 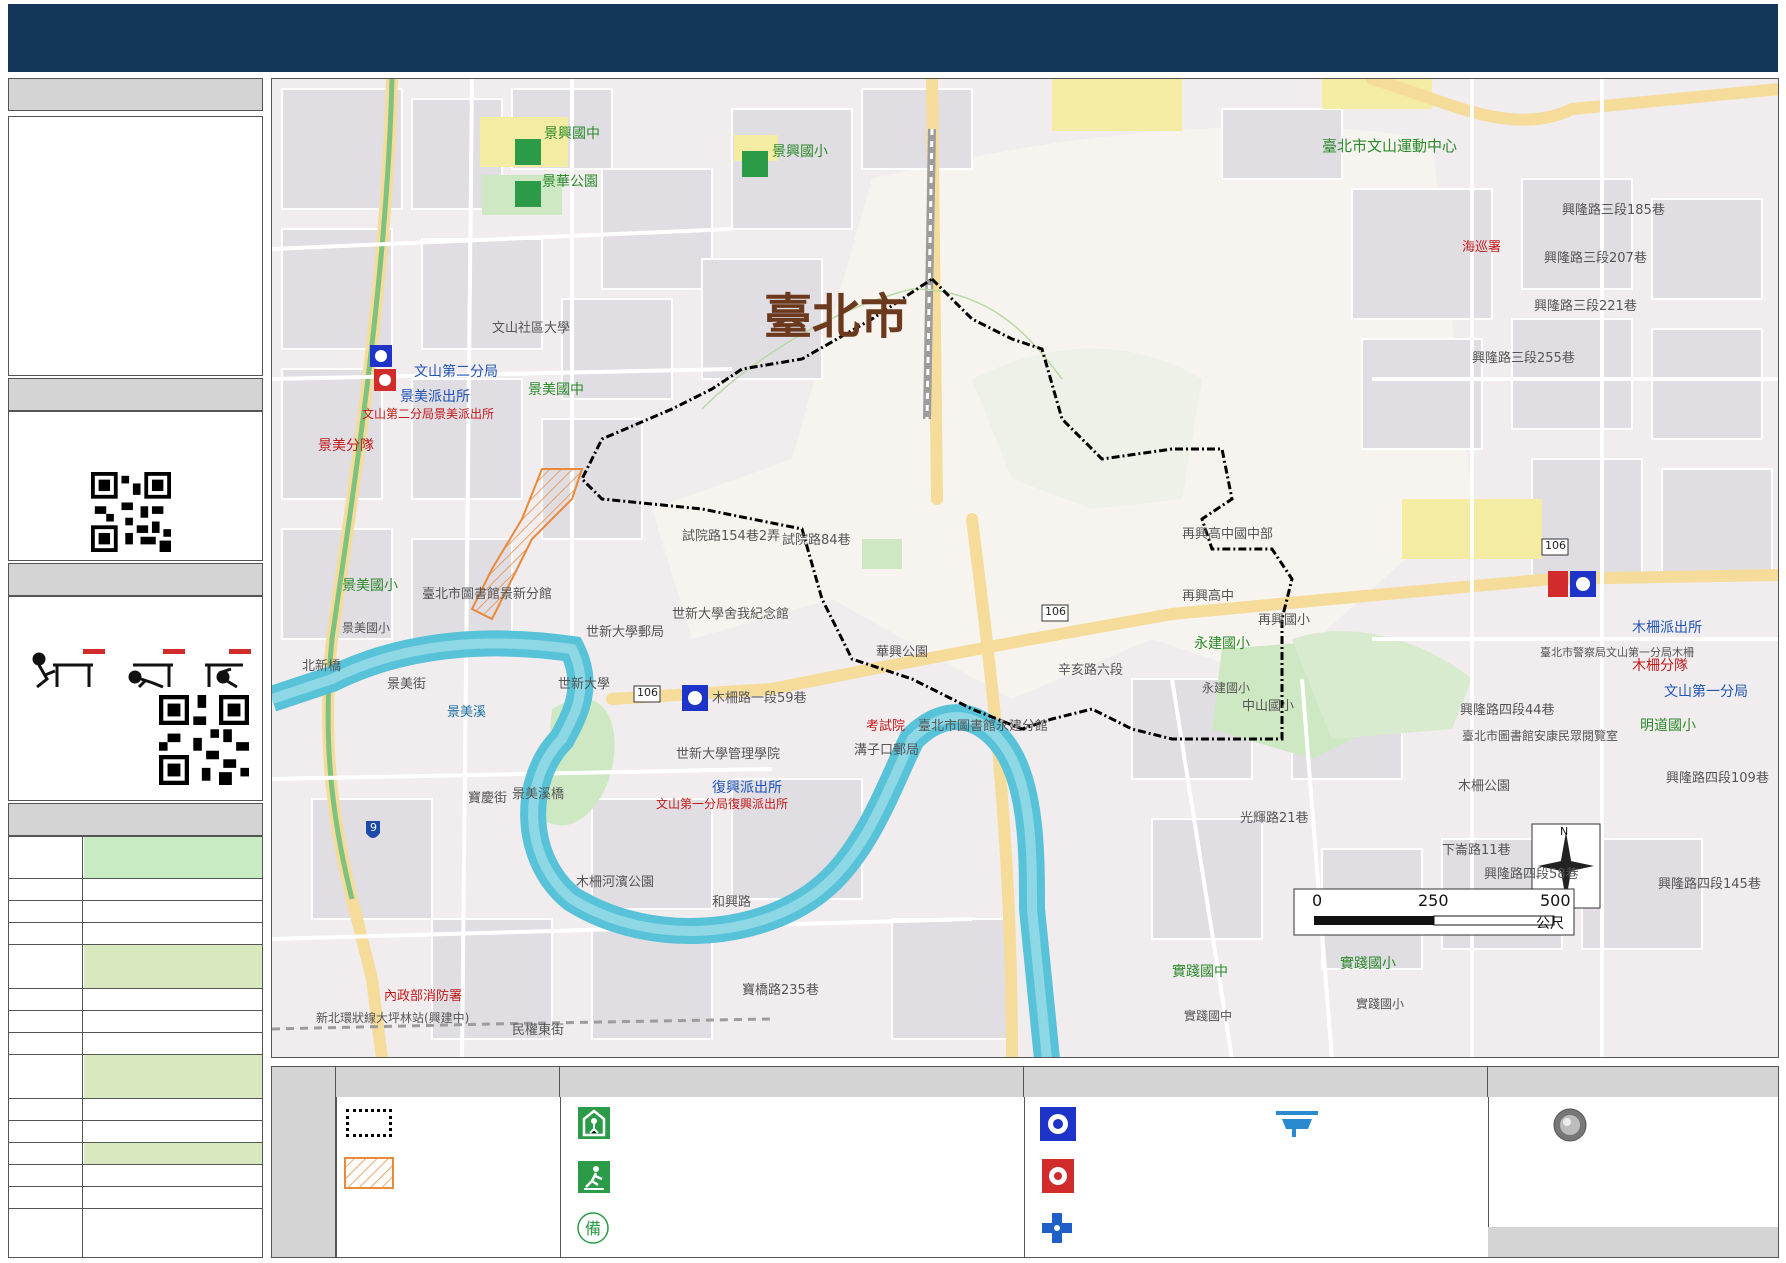 What do you see at coordinates (1706, 692) in the screenshot?
I see `map-label: 文山第一分局` at bounding box center [1706, 692].